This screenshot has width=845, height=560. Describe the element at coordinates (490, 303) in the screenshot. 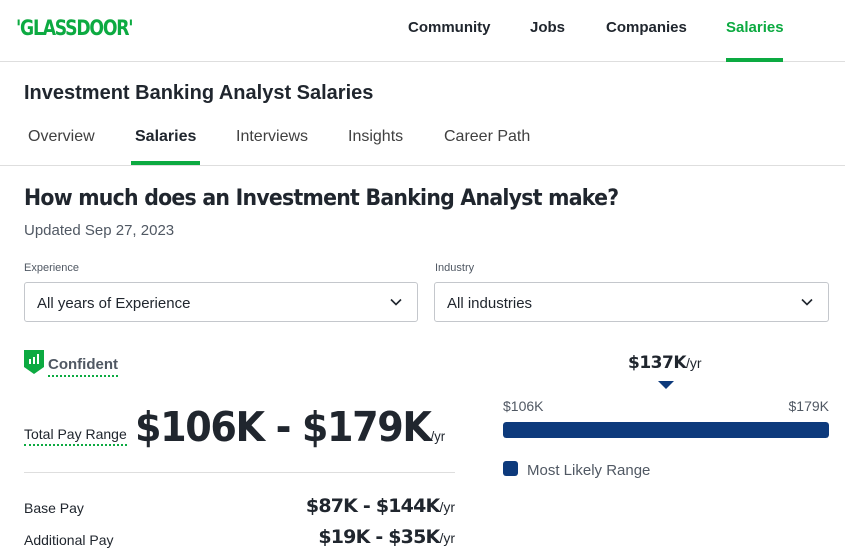

I see `industry-value: All industries` at that location.